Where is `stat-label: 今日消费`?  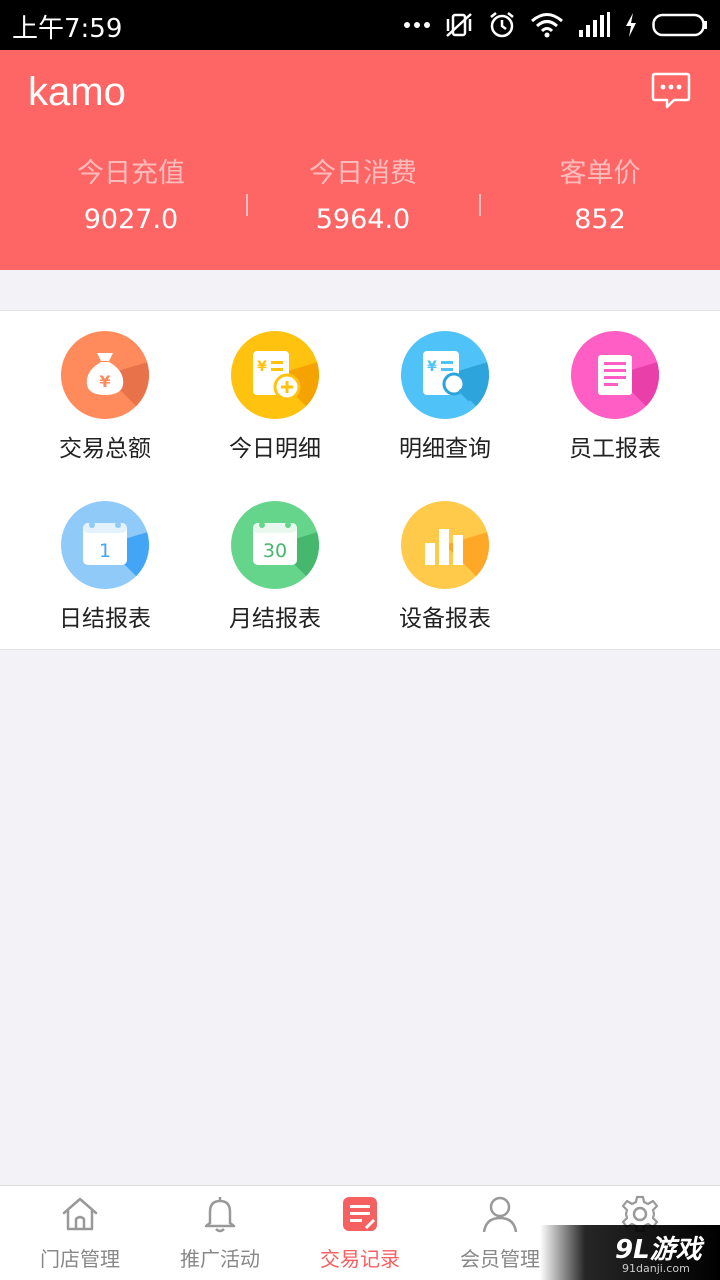 stat-label: 今日消费 is located at coordinates (363, 173).